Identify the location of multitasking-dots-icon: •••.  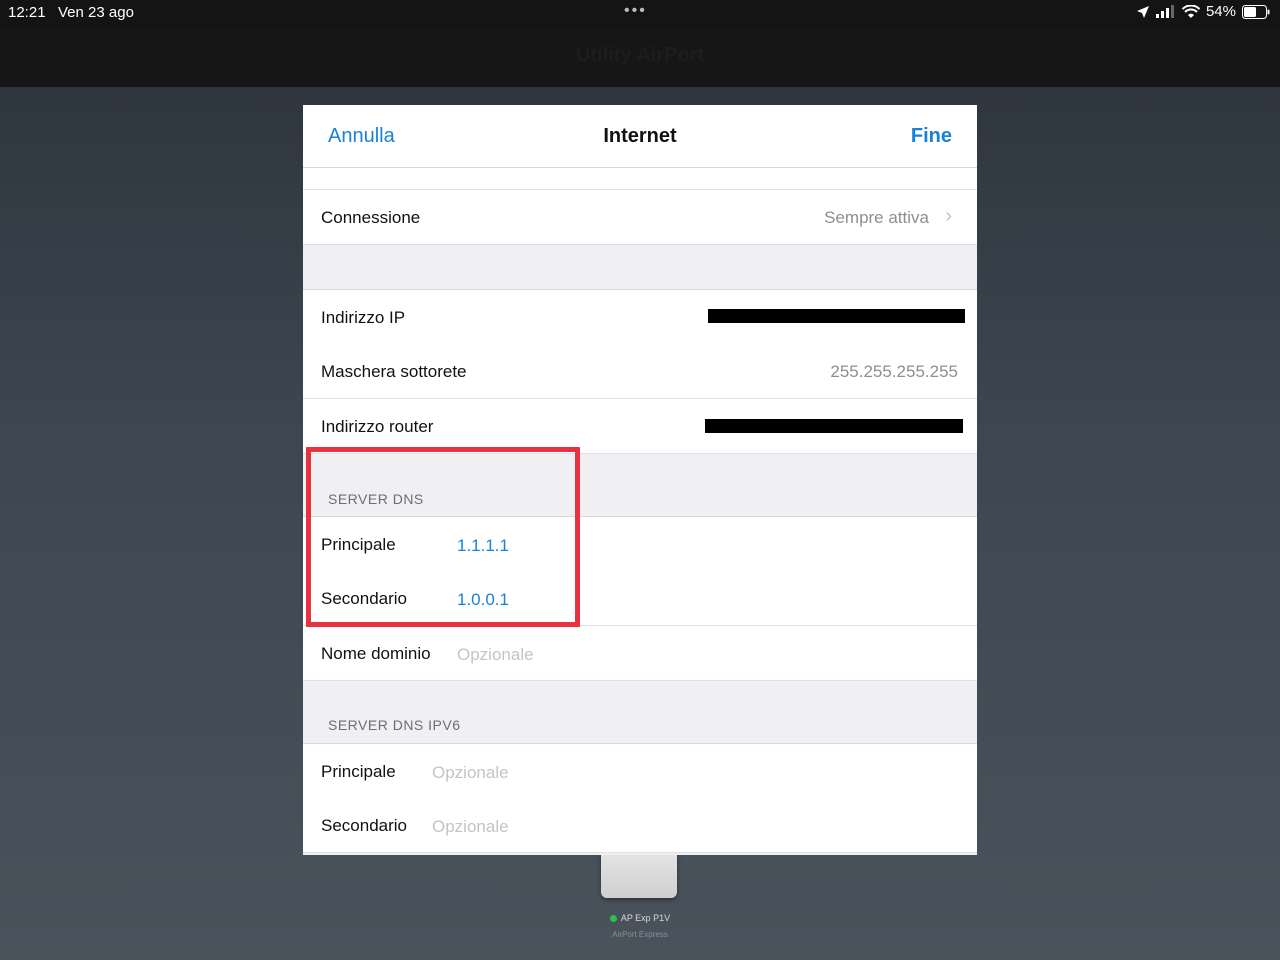
(635, 11).